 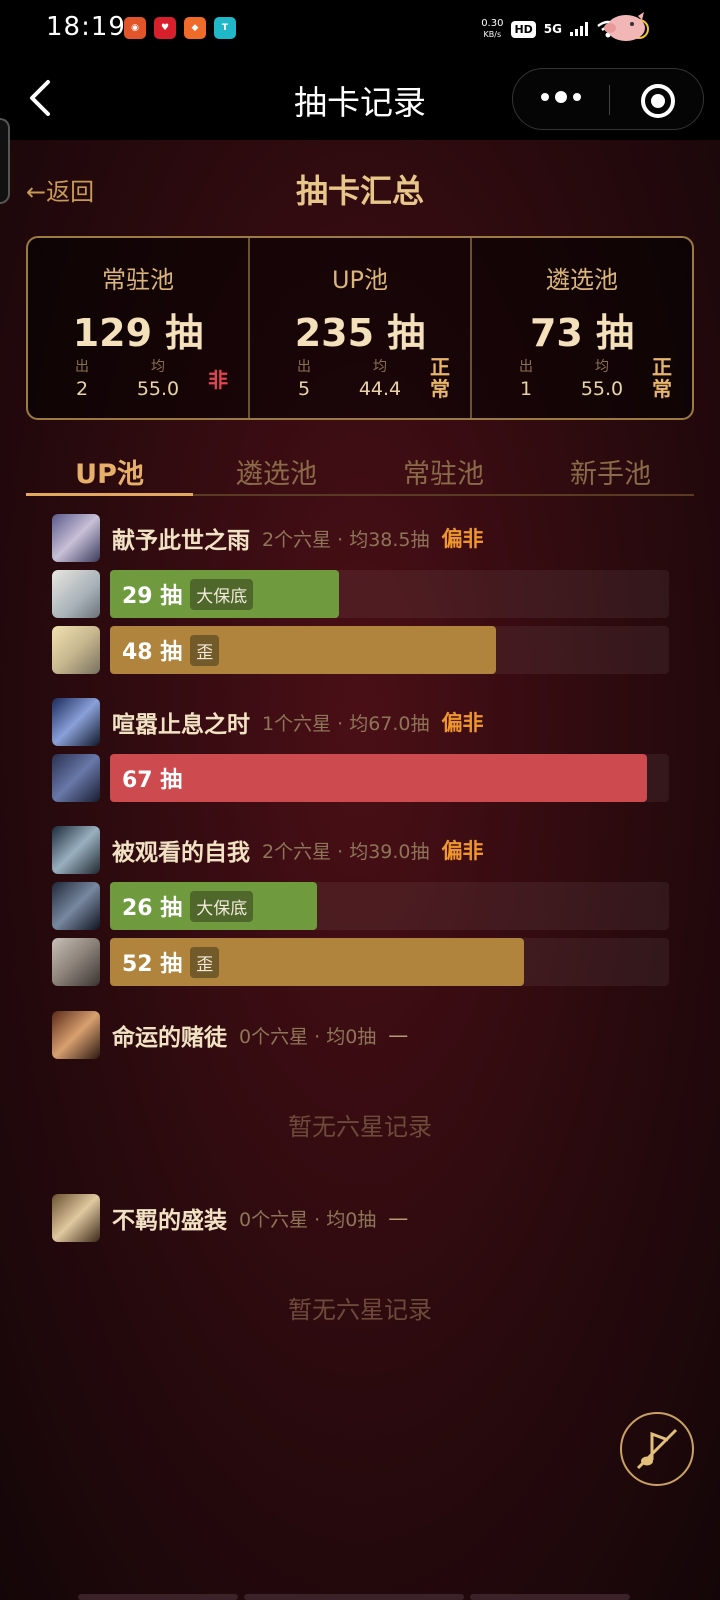 I want to click on stat-avg: 均 44.4, so click(x=380, y=378).